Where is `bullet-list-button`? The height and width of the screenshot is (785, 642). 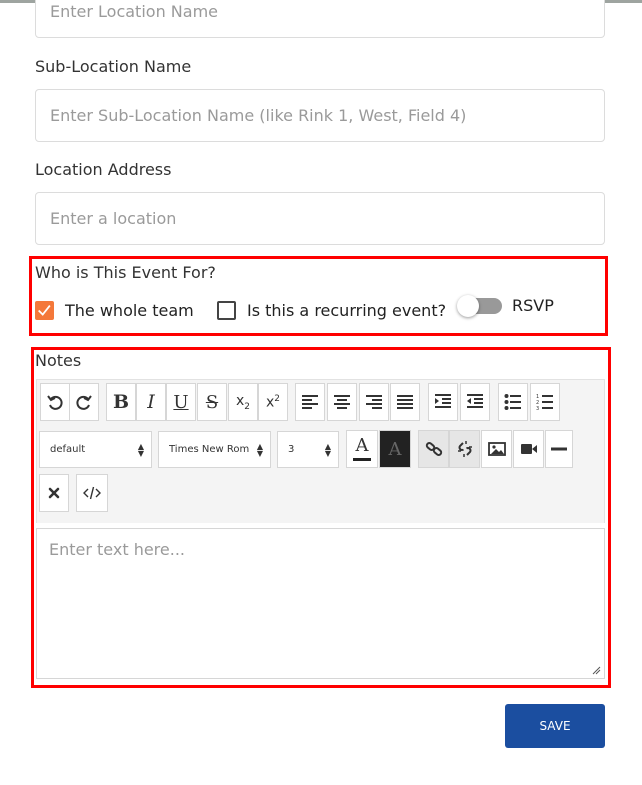
bullet-list-button is located at coordinates (513, 402).